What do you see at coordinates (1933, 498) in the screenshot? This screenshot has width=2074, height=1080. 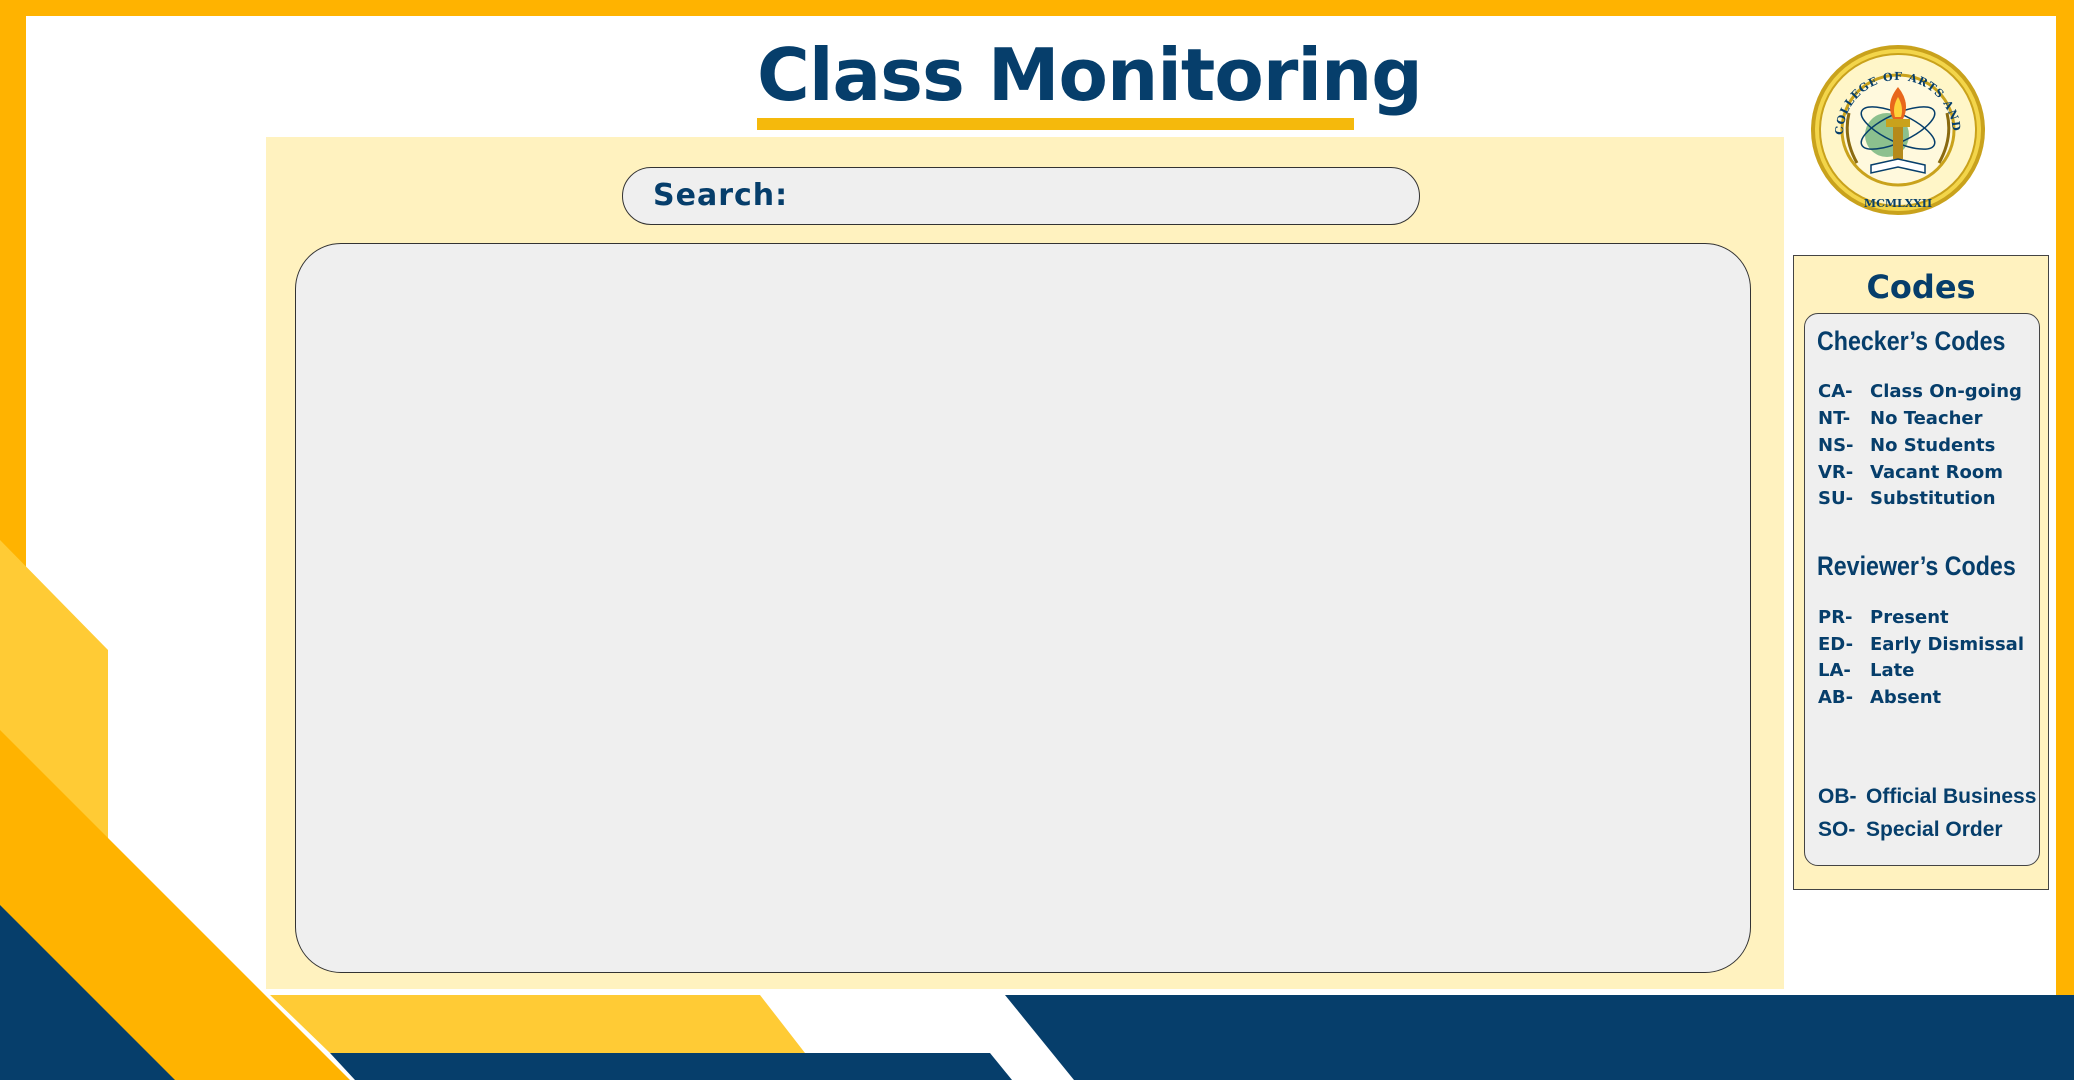 I see `code-label: Substitution` at bounding box center [1933, 498].